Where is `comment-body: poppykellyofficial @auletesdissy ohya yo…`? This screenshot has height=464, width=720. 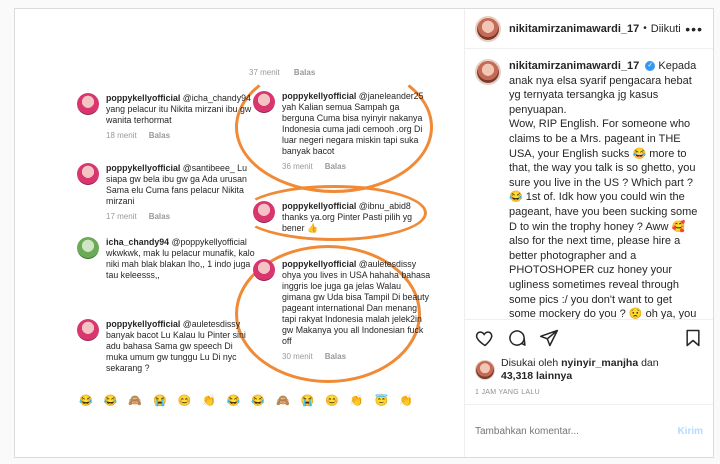 comment-body: poppykellyofficial @auletesdissy ohya yo… is located at coordinates (357, 310).